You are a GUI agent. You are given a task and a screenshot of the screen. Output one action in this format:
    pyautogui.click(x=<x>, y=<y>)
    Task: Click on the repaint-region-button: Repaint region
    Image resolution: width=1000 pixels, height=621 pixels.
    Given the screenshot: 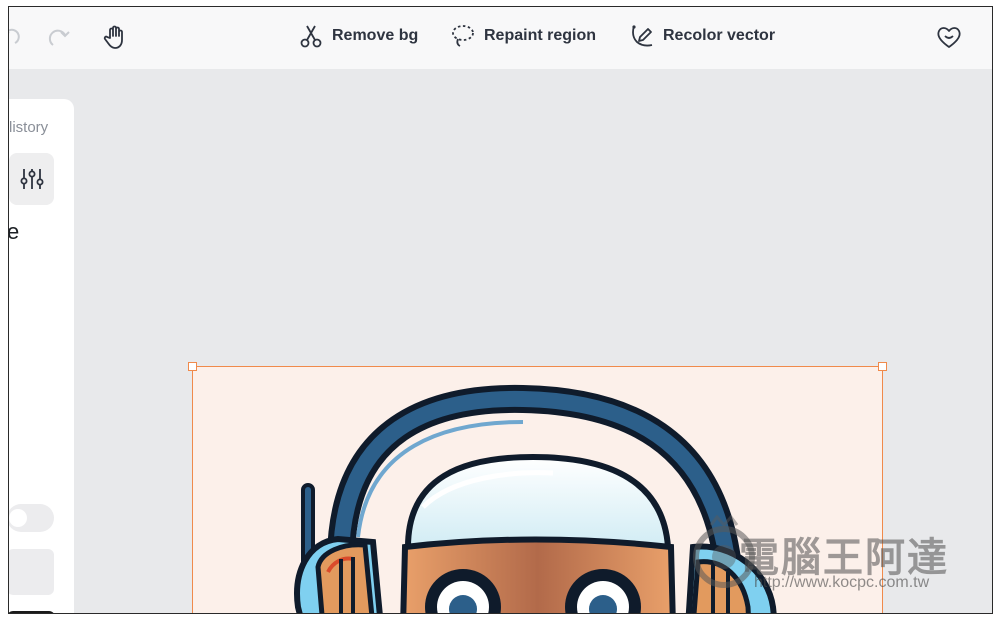 What is the action you would take?
    pyautogui.click(x=523, y=36)
    